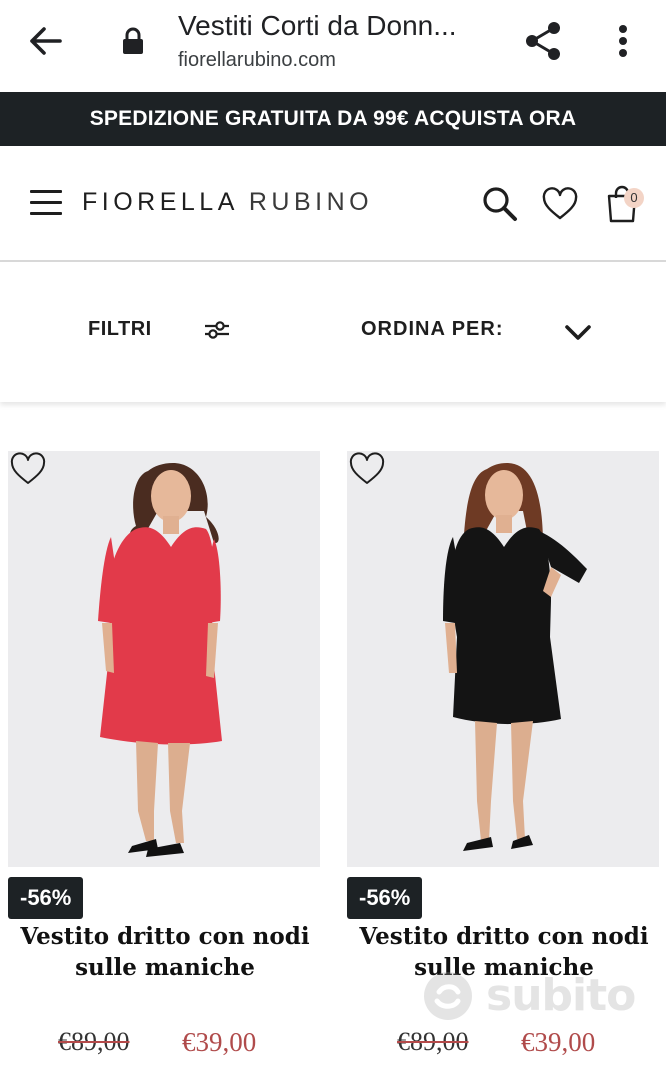  I want to click on page-url: fiorellarubino.com, so click(257, 60).